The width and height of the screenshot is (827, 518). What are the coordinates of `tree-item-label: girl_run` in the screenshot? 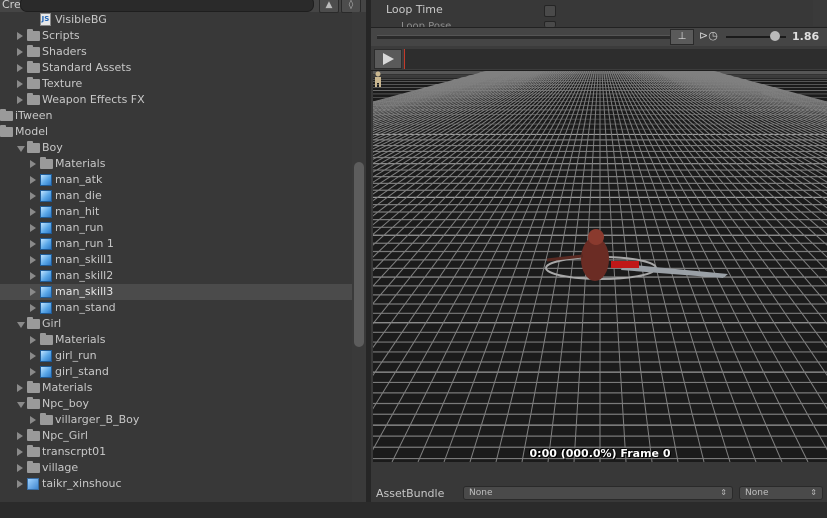 It's located at (76, 355).